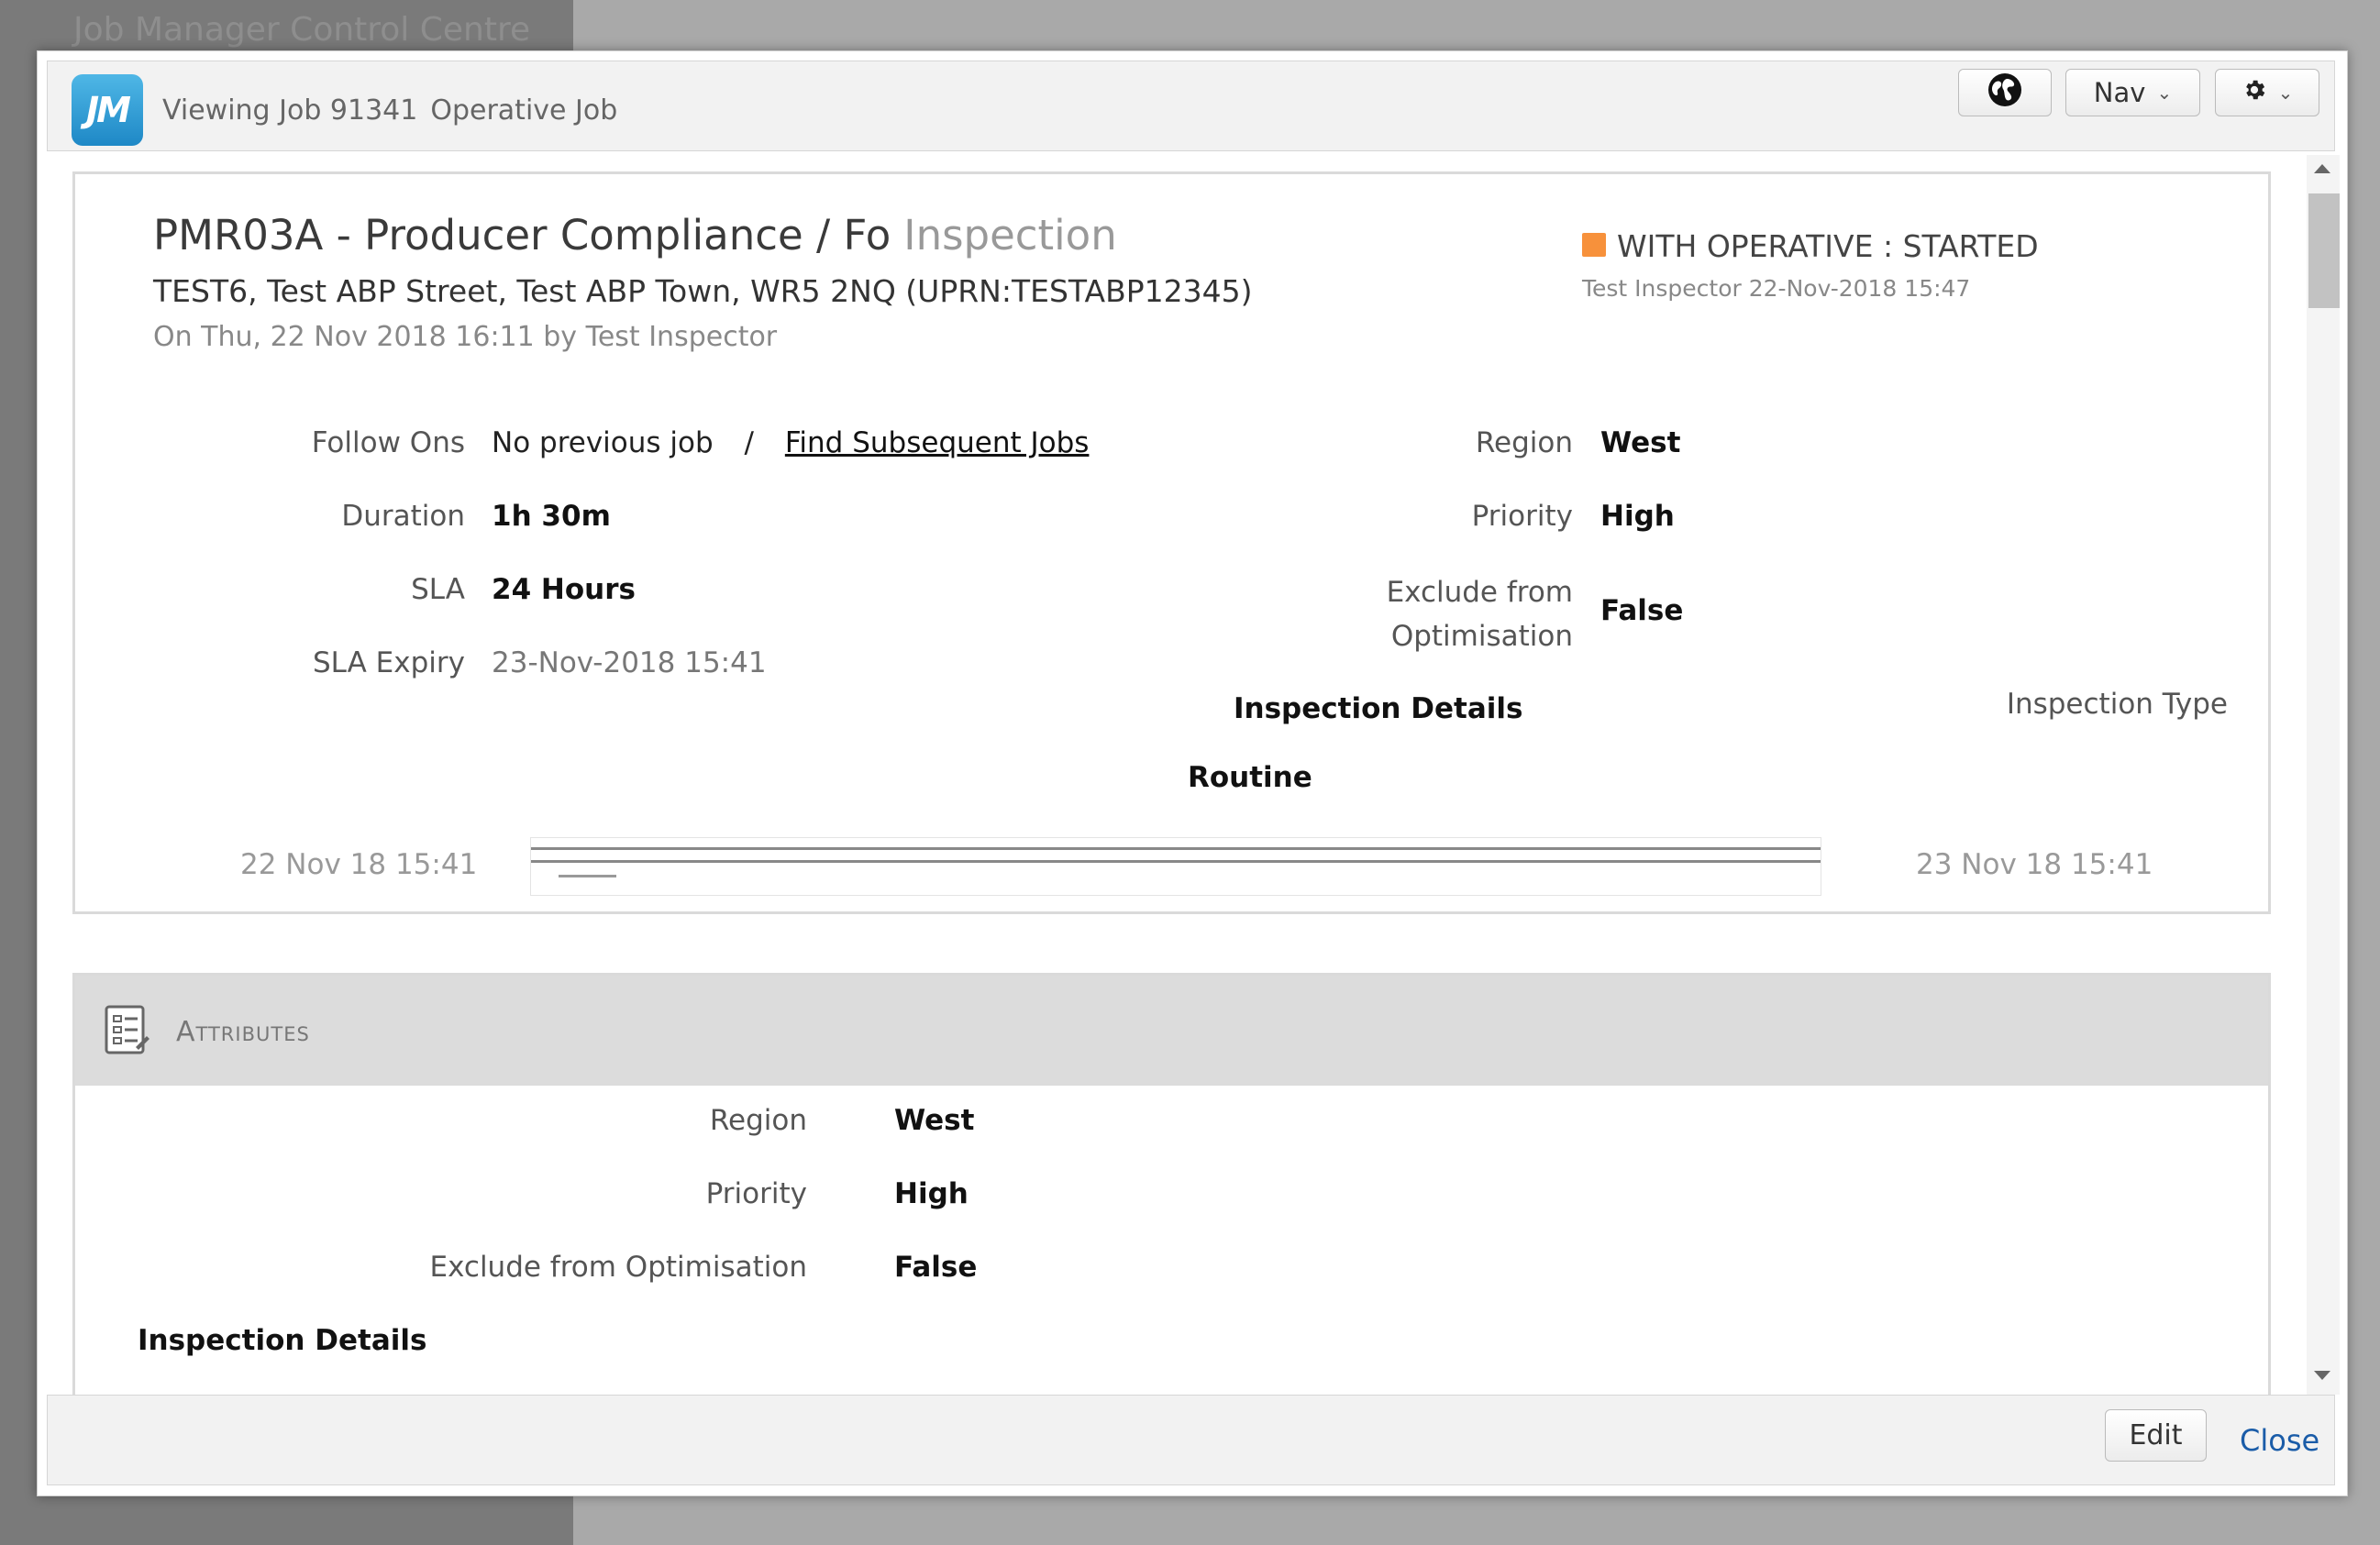  What do you see at coordinates (2254, 93) in the screenshot?
I see `gear-icon` at bounding box center [2254, 93].